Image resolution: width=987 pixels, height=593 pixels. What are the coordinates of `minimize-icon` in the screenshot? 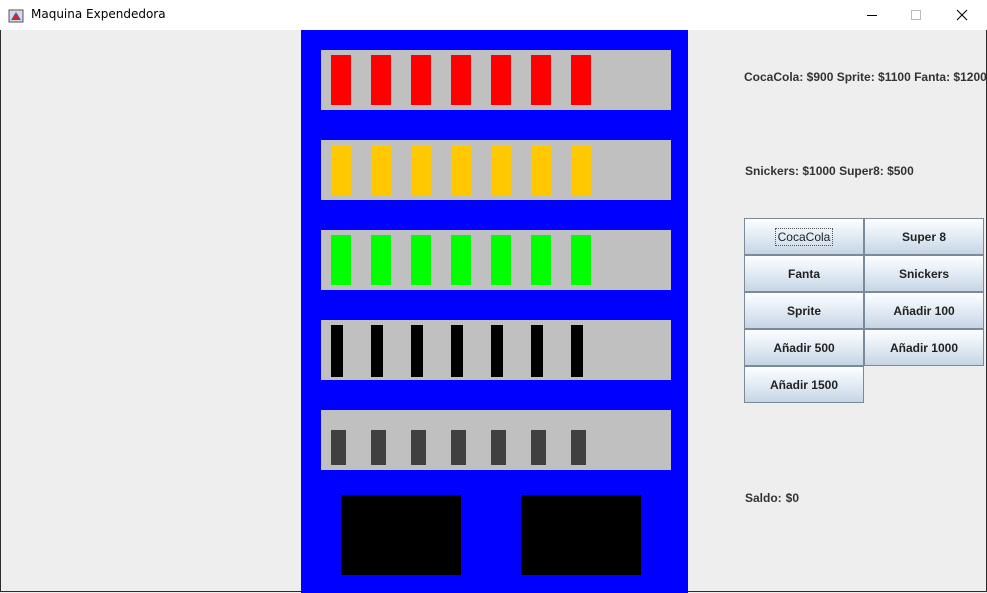 It's located at (872, 15).